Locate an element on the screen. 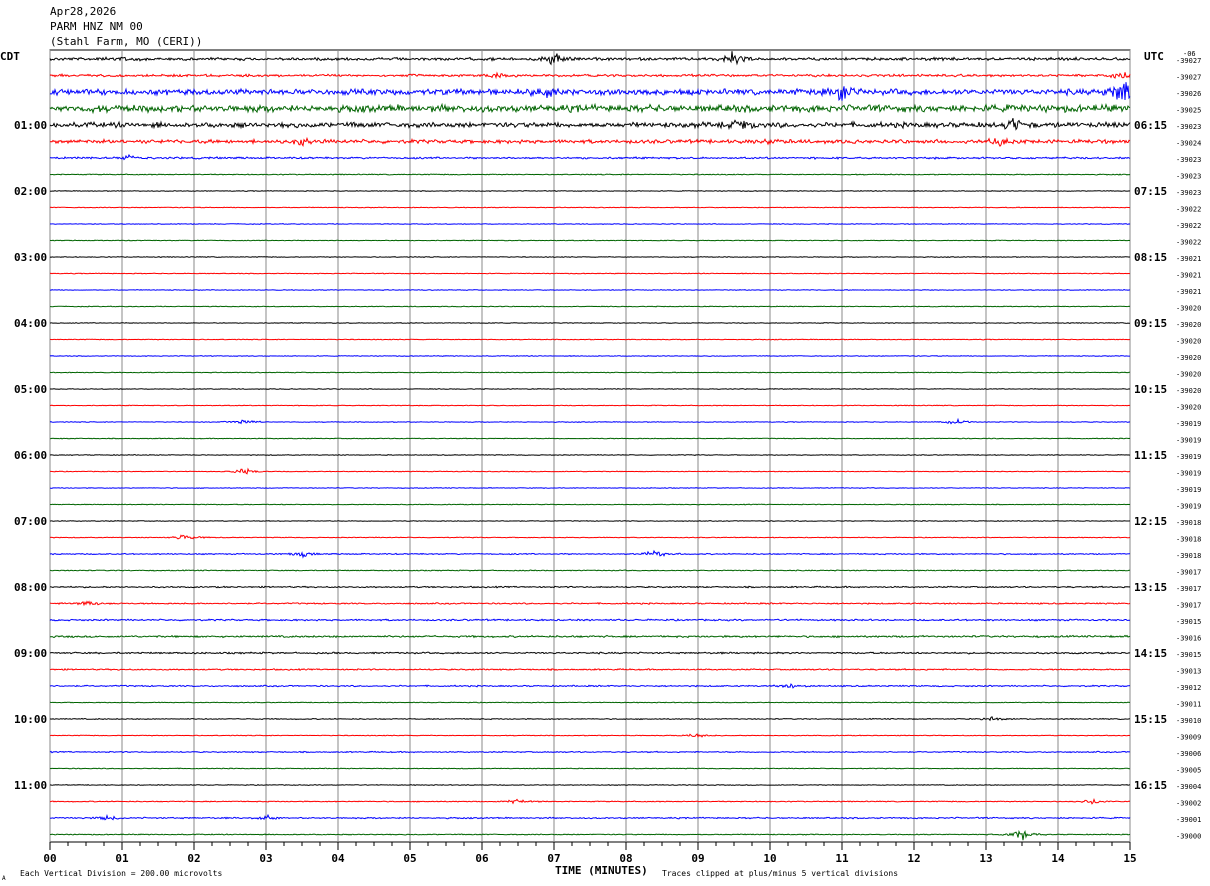 This screenshot has width=1210, height=886. left-hour-label: 10:00 is located at coordinates (30, 719).